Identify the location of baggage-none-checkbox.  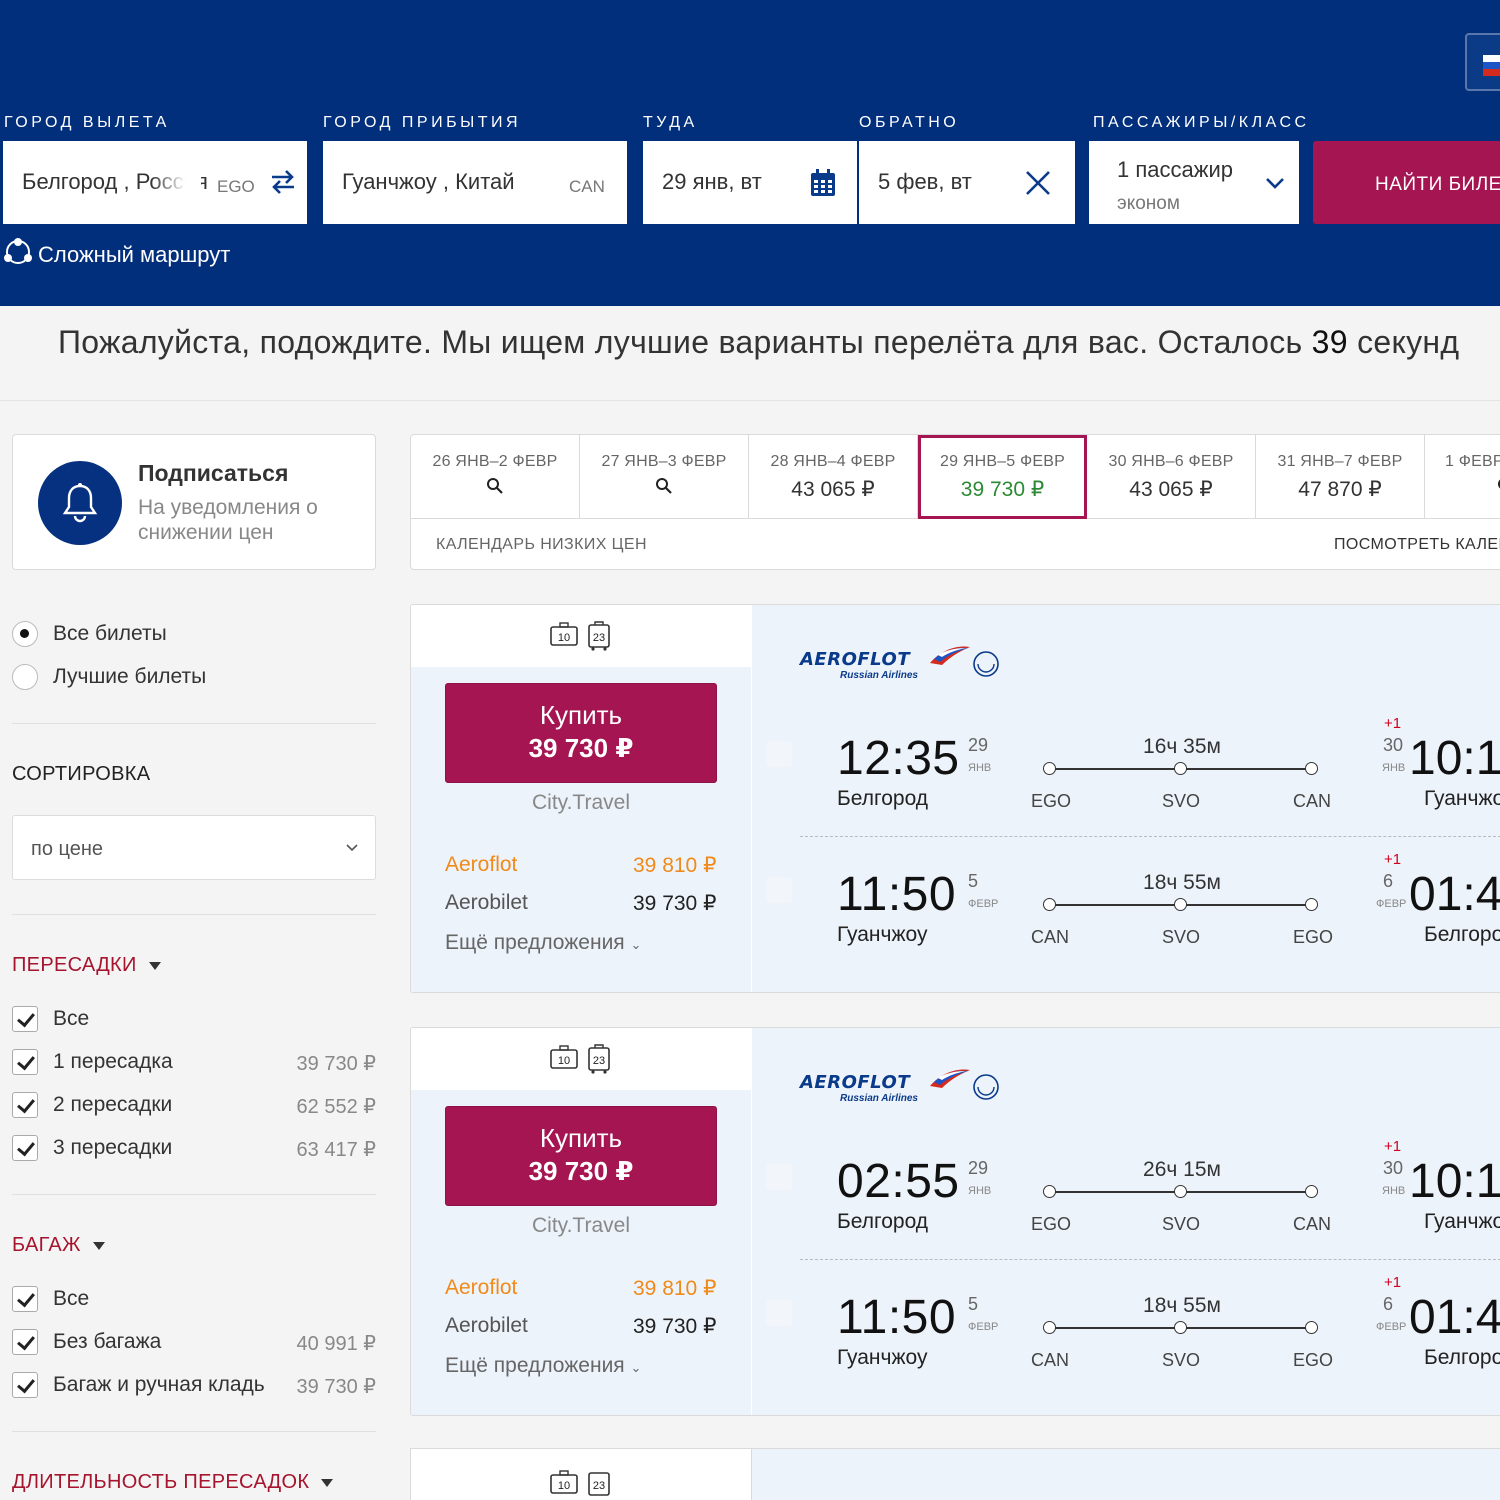
(25, 1342).